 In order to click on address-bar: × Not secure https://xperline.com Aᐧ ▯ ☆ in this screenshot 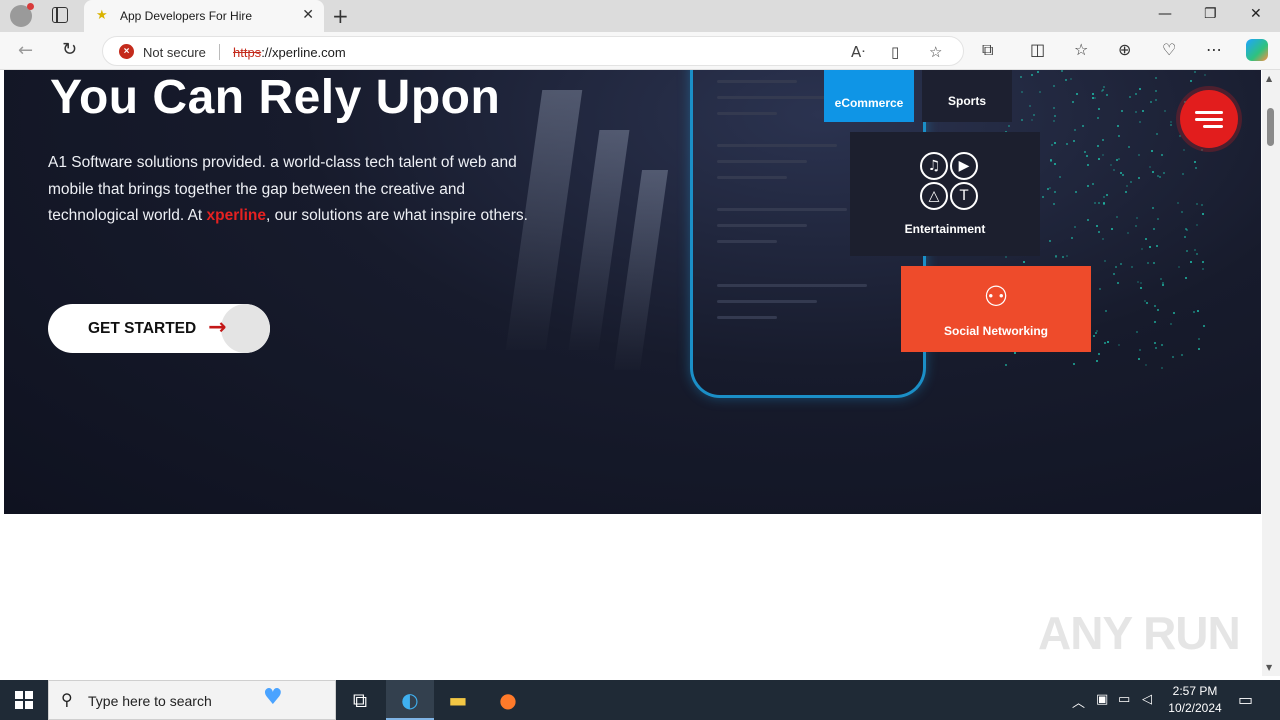, I will do `click(533, 51)`.